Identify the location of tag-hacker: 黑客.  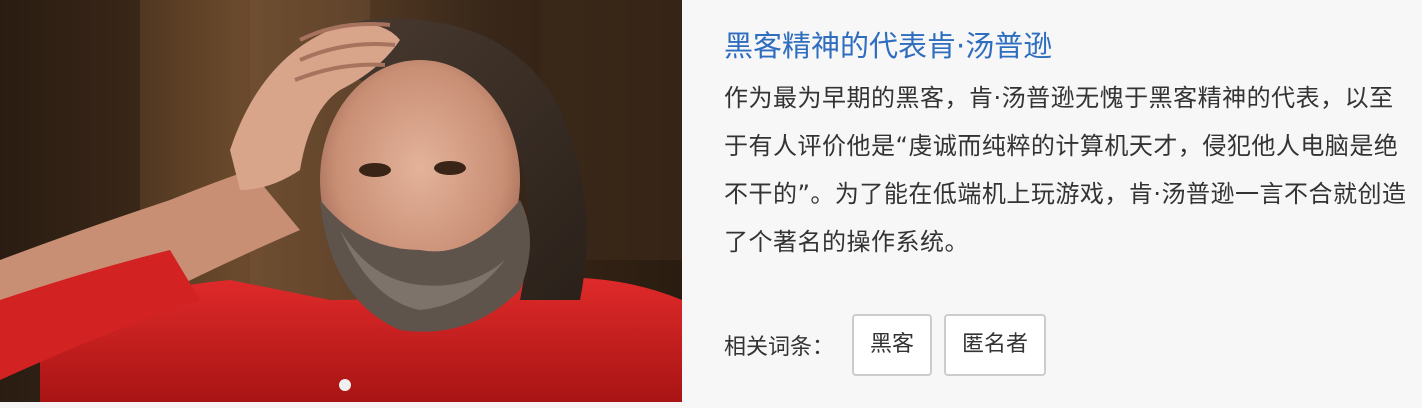
(892, 345).